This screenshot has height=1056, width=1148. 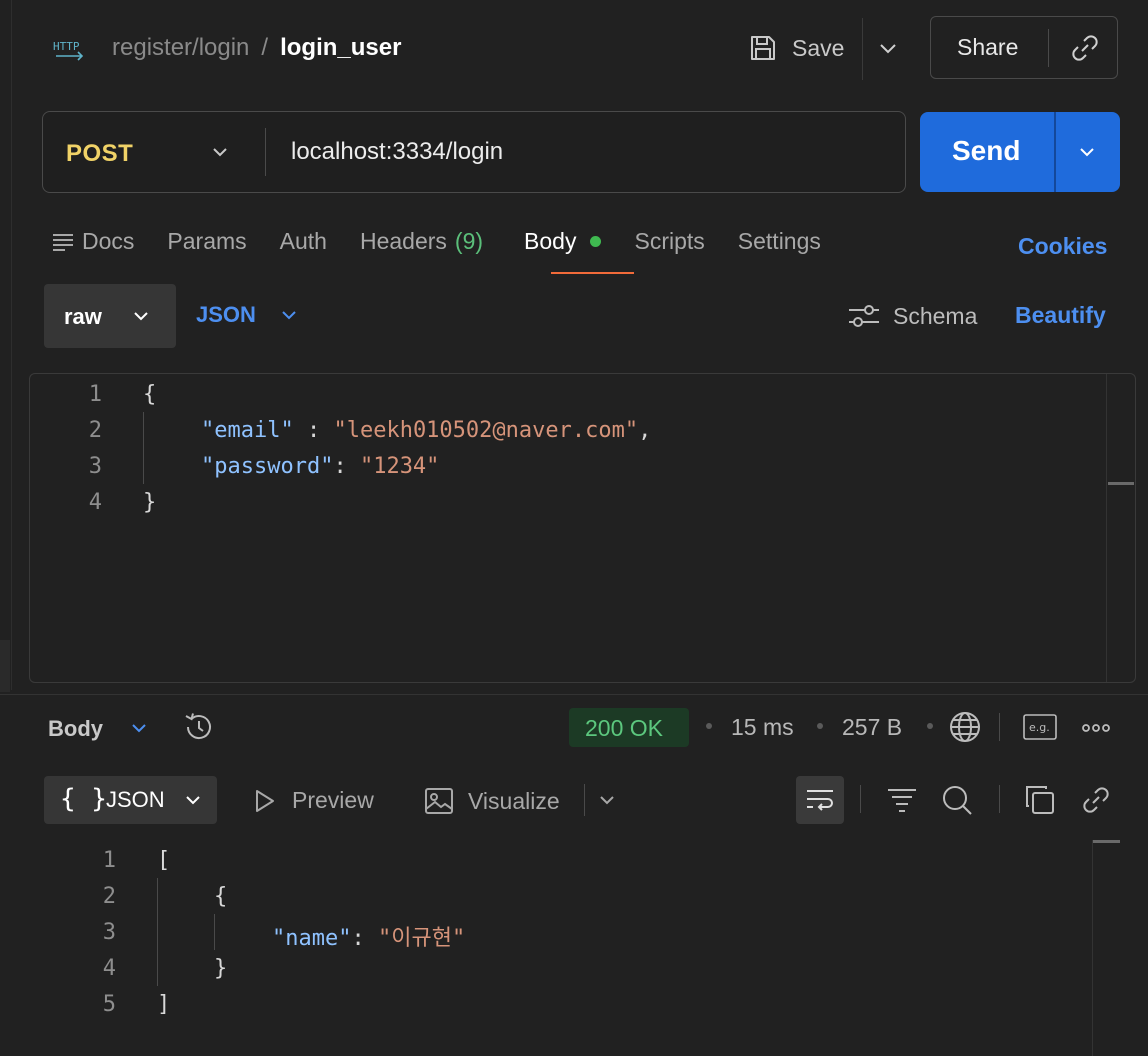 I want to click on tab-docs: Docs, so click(x=93, y=241).